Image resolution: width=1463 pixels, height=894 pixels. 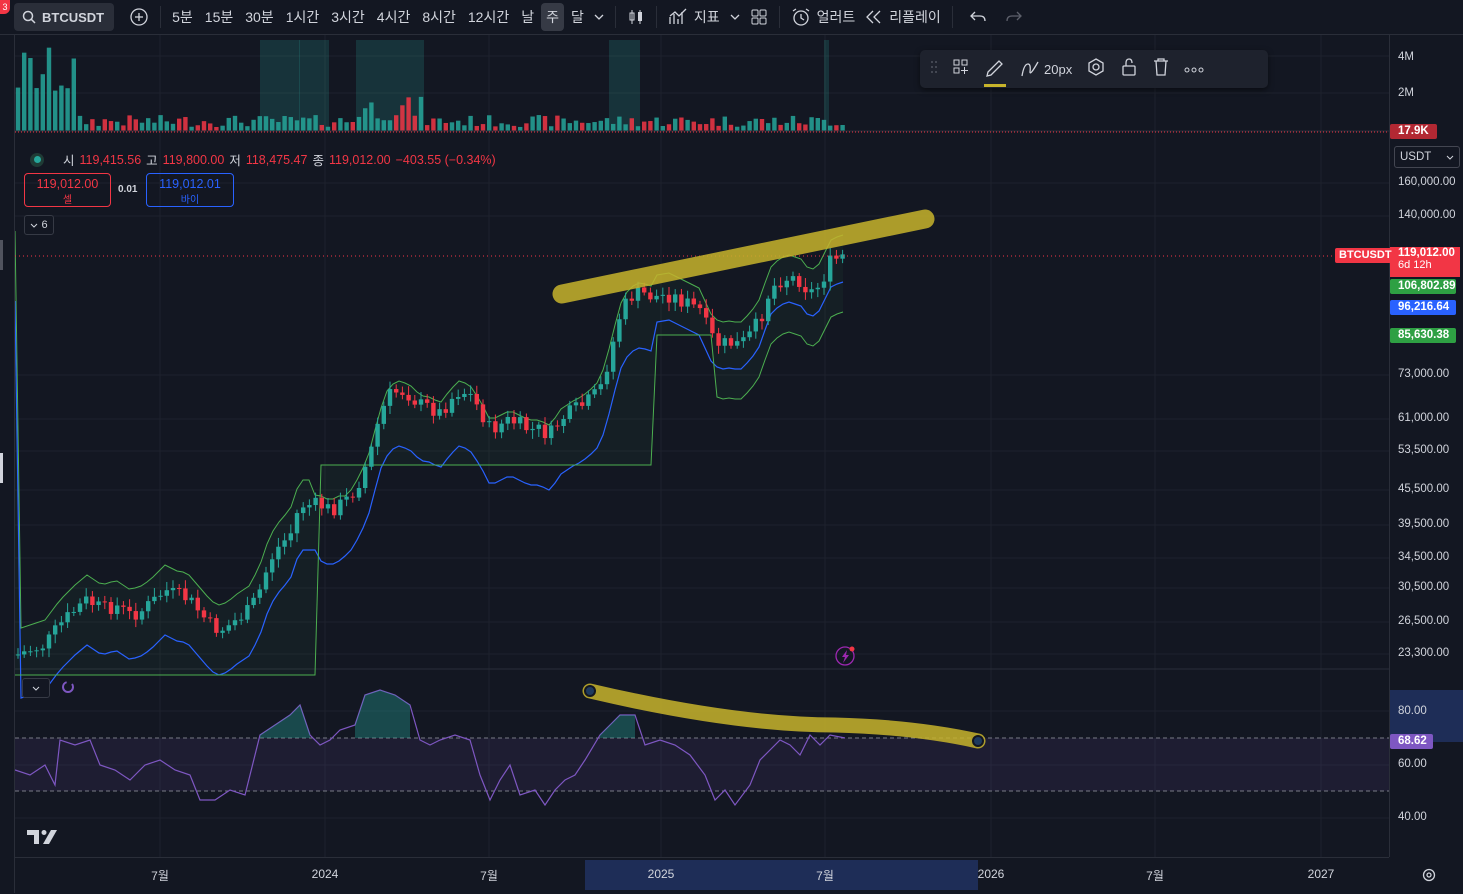 I want to click on interval-button-8: 날, so click(x=527, y=17).